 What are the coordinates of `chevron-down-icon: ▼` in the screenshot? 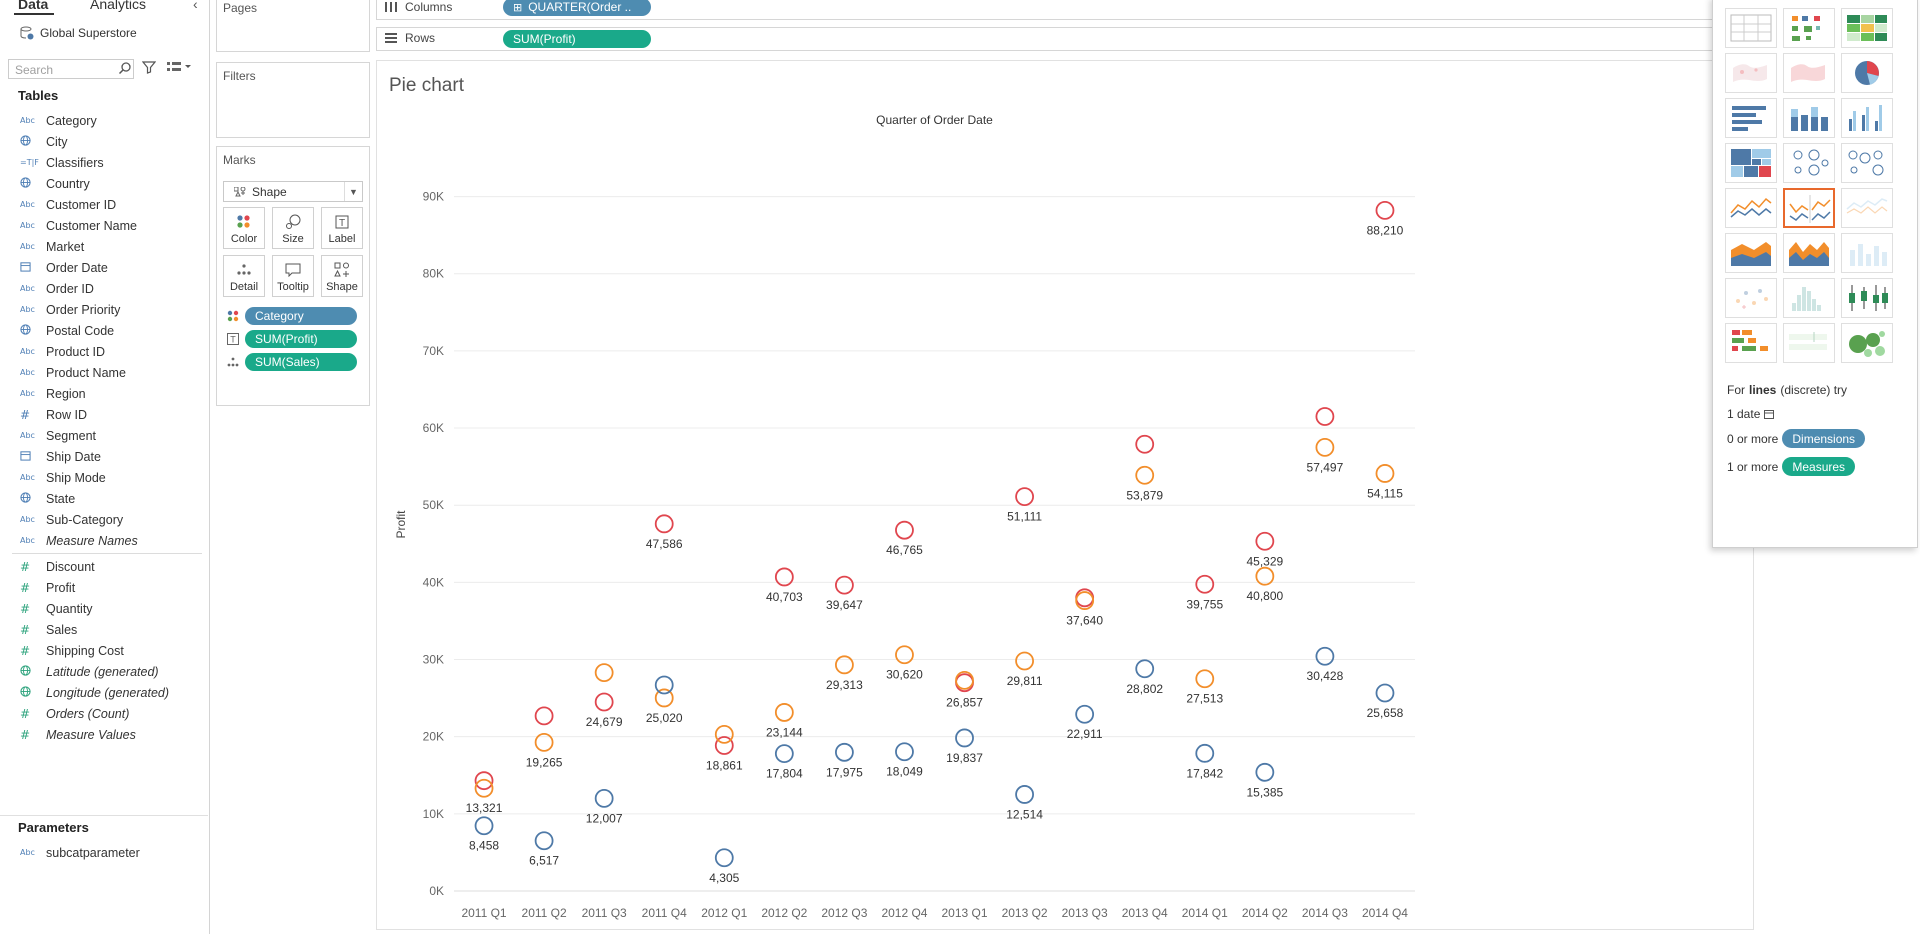 It's located at (353, 191).